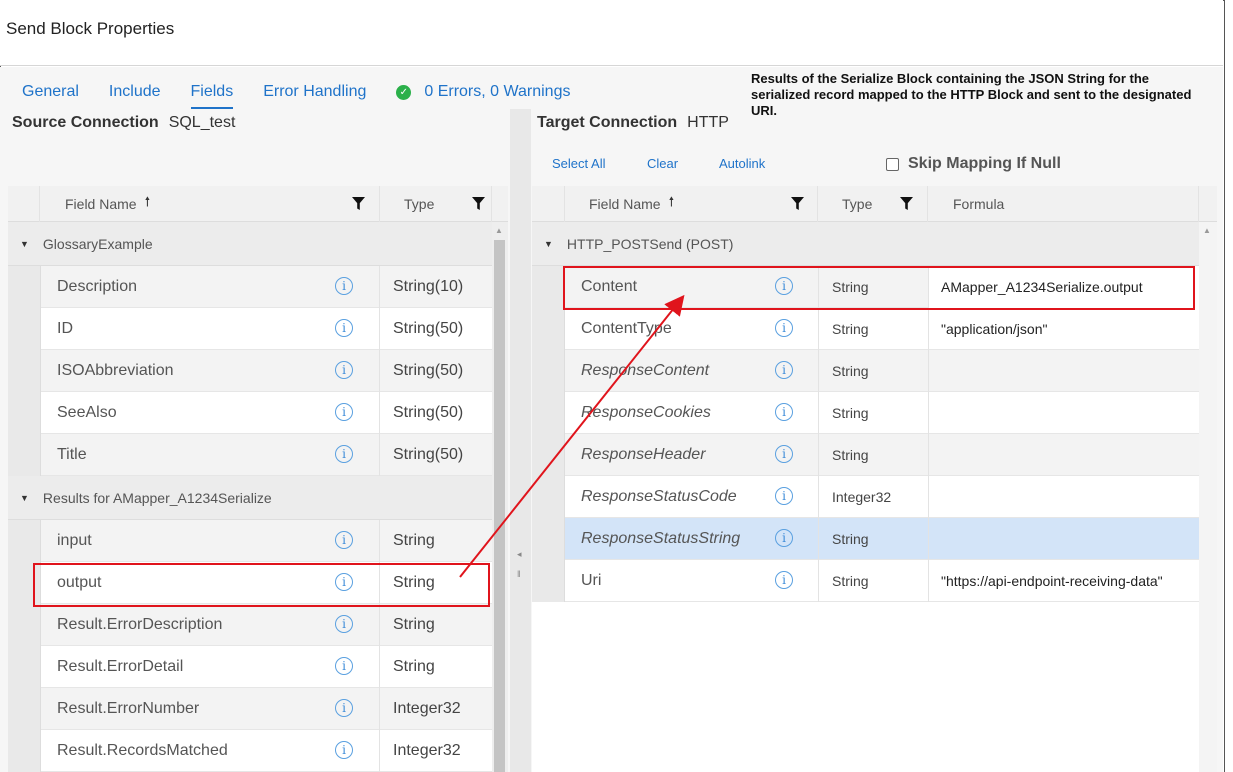  What do you see at coordinates (892, 164) in the screenshot?
I see `skip-mapping-checkbox` at bounding box center [892, 164].